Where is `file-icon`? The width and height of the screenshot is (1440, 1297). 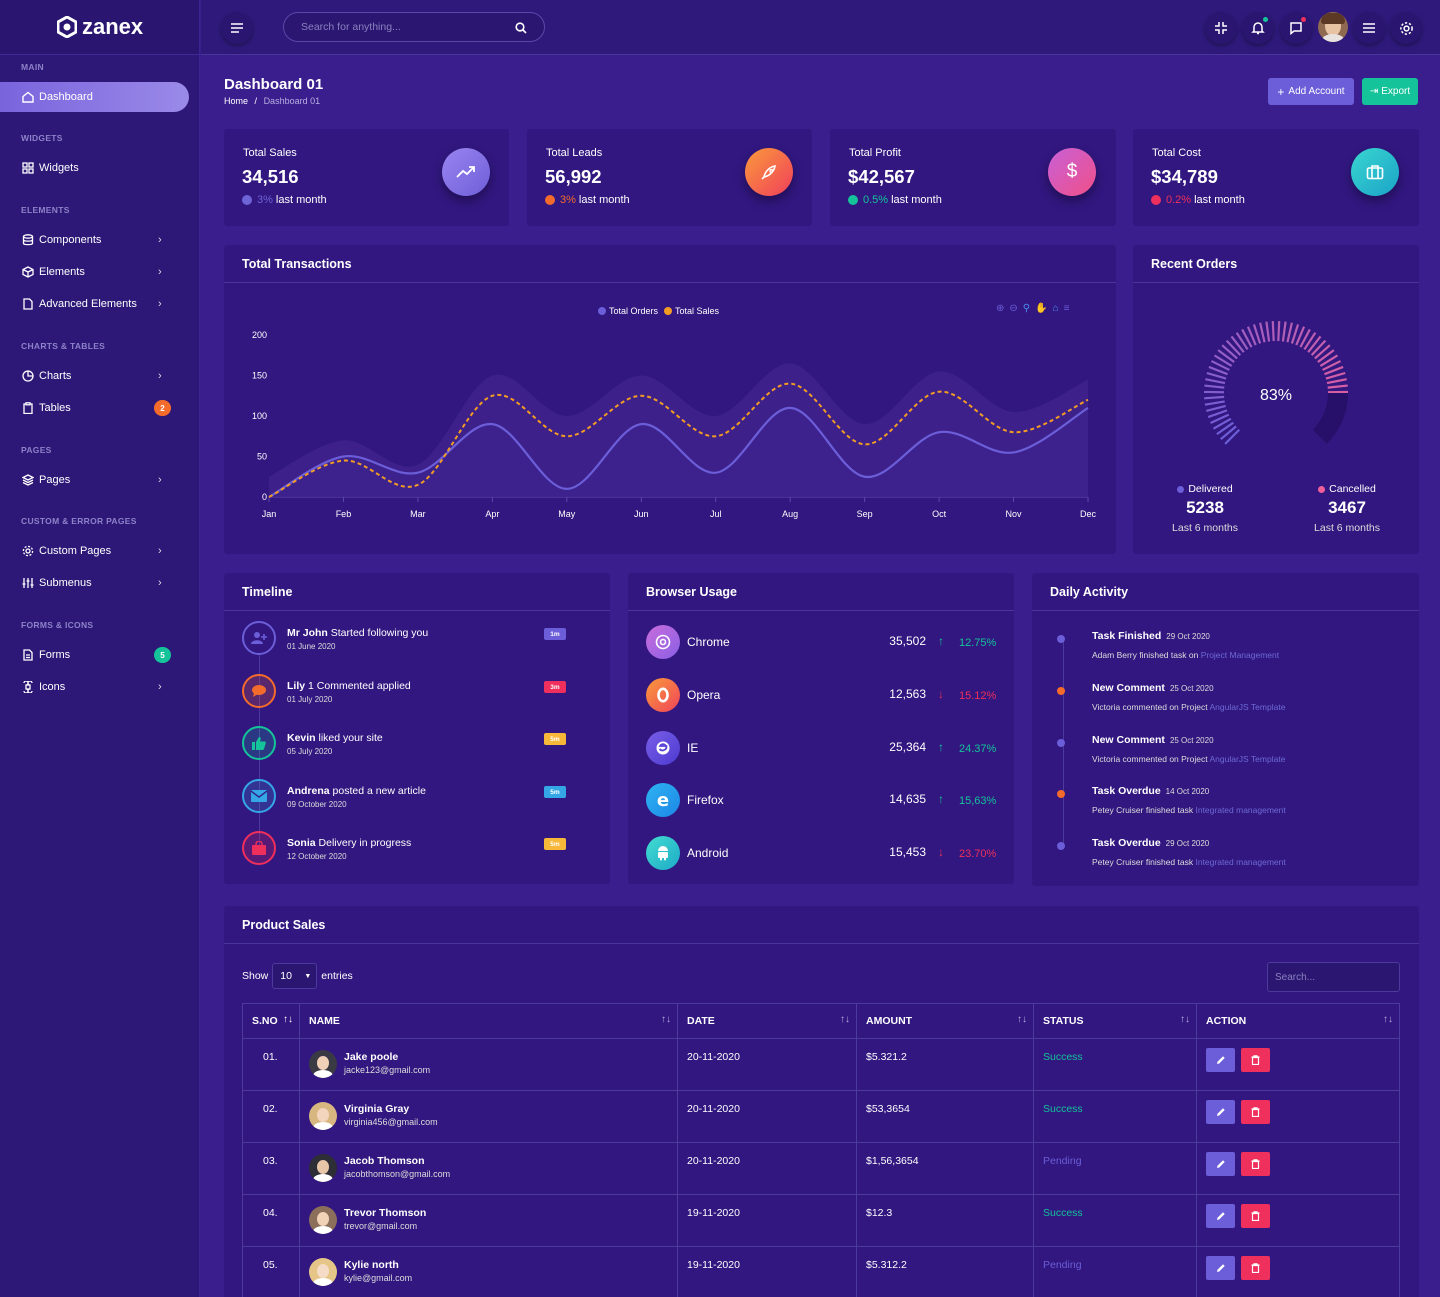
file-icon is located at coordinates (27, 304).